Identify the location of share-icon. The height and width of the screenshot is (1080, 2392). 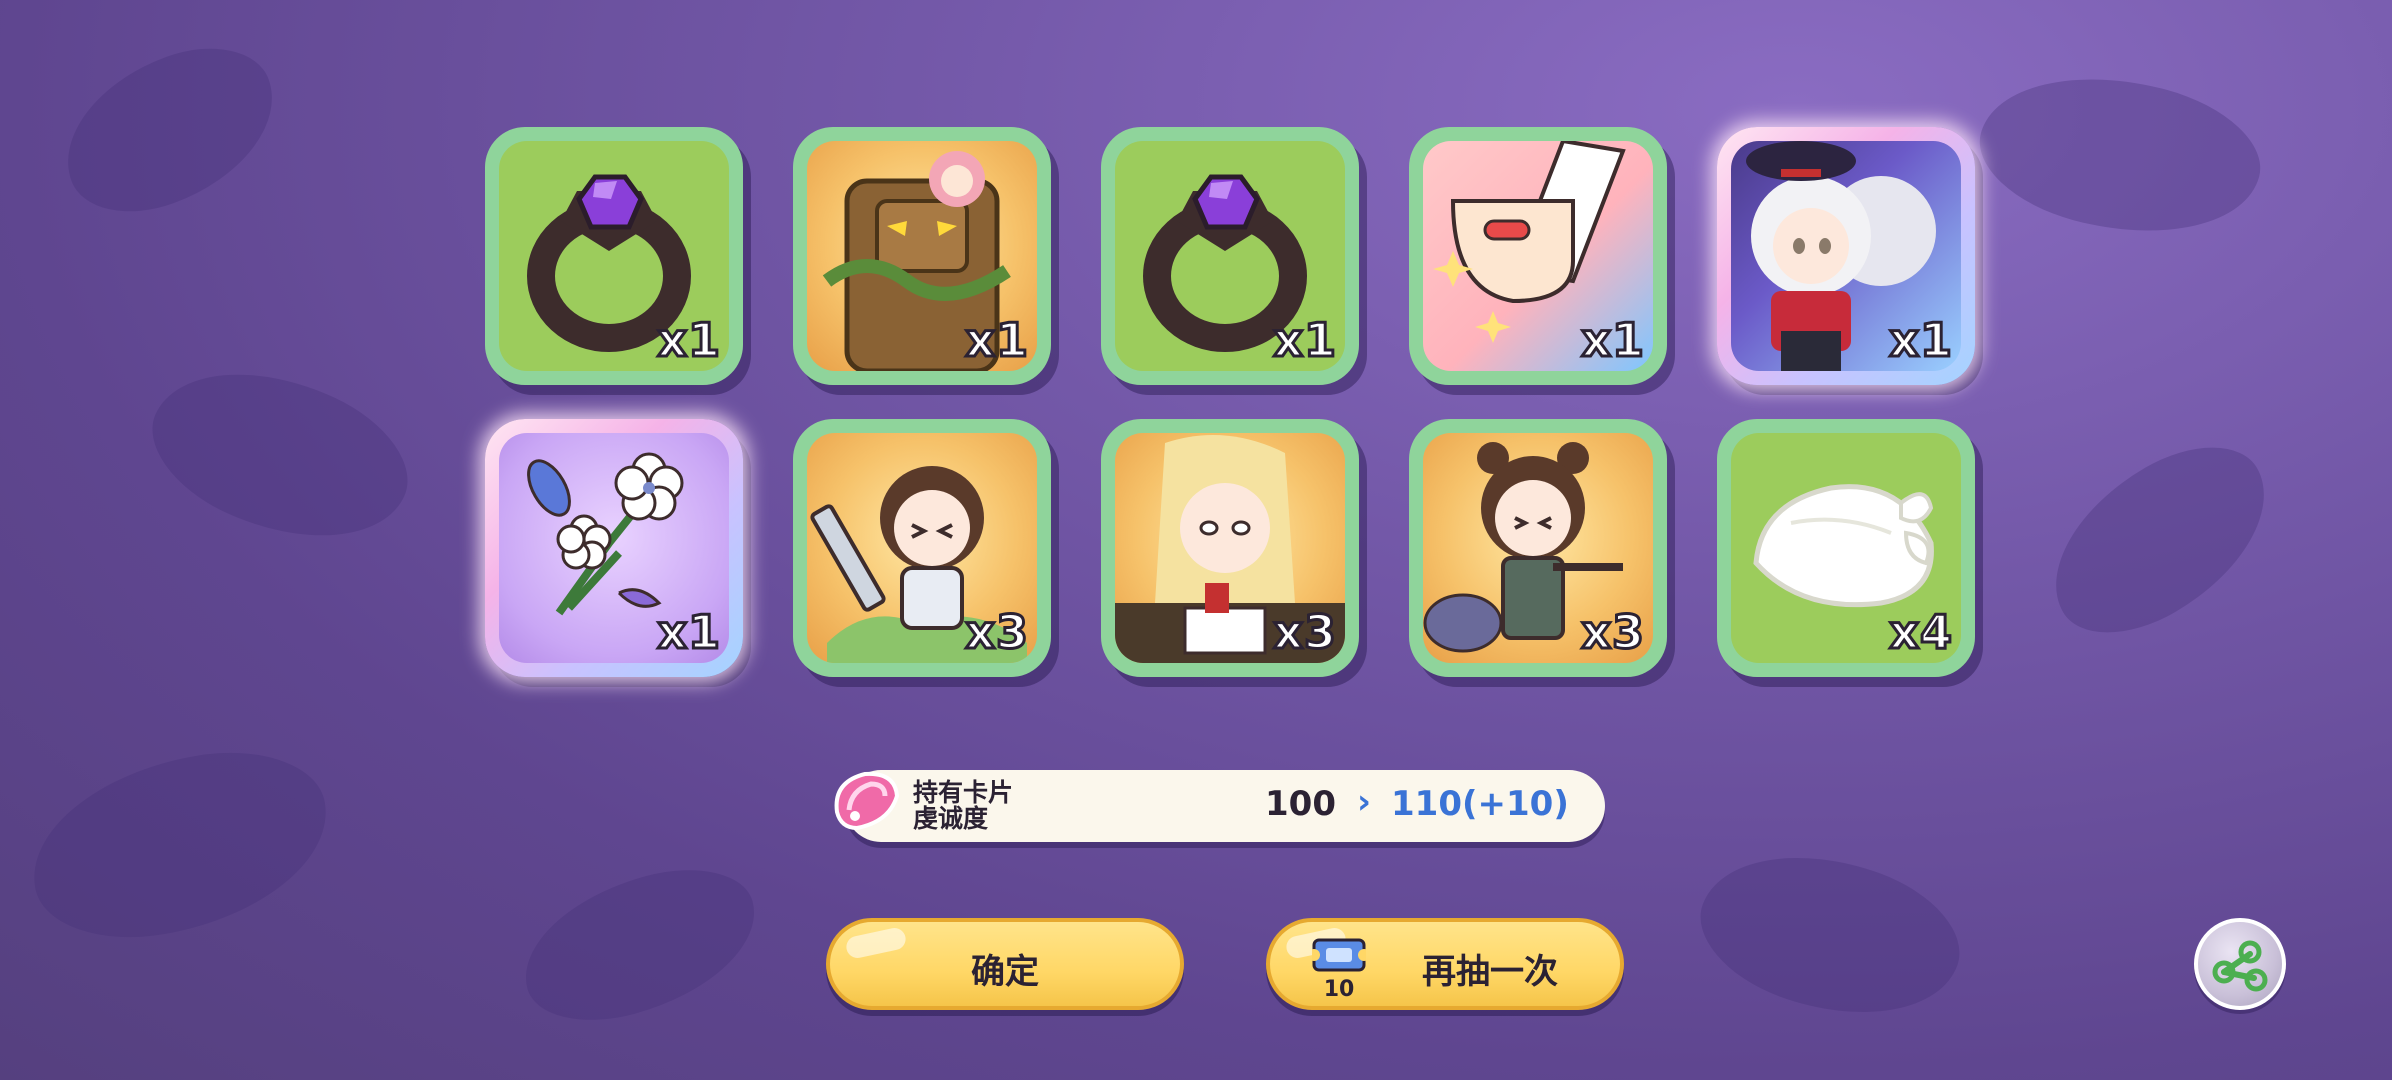
(2240, 966).